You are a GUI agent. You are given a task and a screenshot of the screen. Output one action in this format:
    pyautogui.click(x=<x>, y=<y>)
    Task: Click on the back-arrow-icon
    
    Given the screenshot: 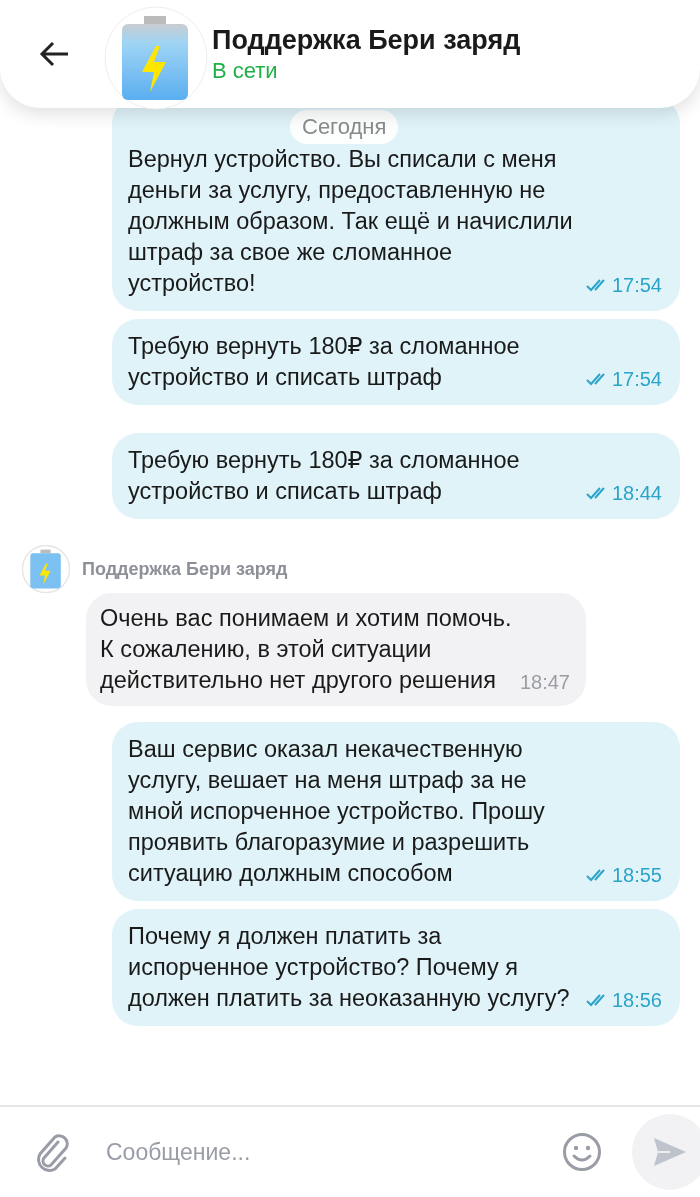 What is the action you would take?
    pyautogui.click(x=54, y=54)
    